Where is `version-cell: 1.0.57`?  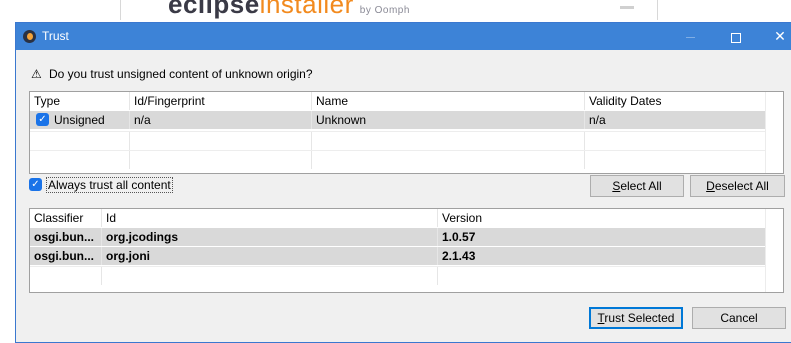 version-cell: 1.0.57 is located at coordinates (602, 237).